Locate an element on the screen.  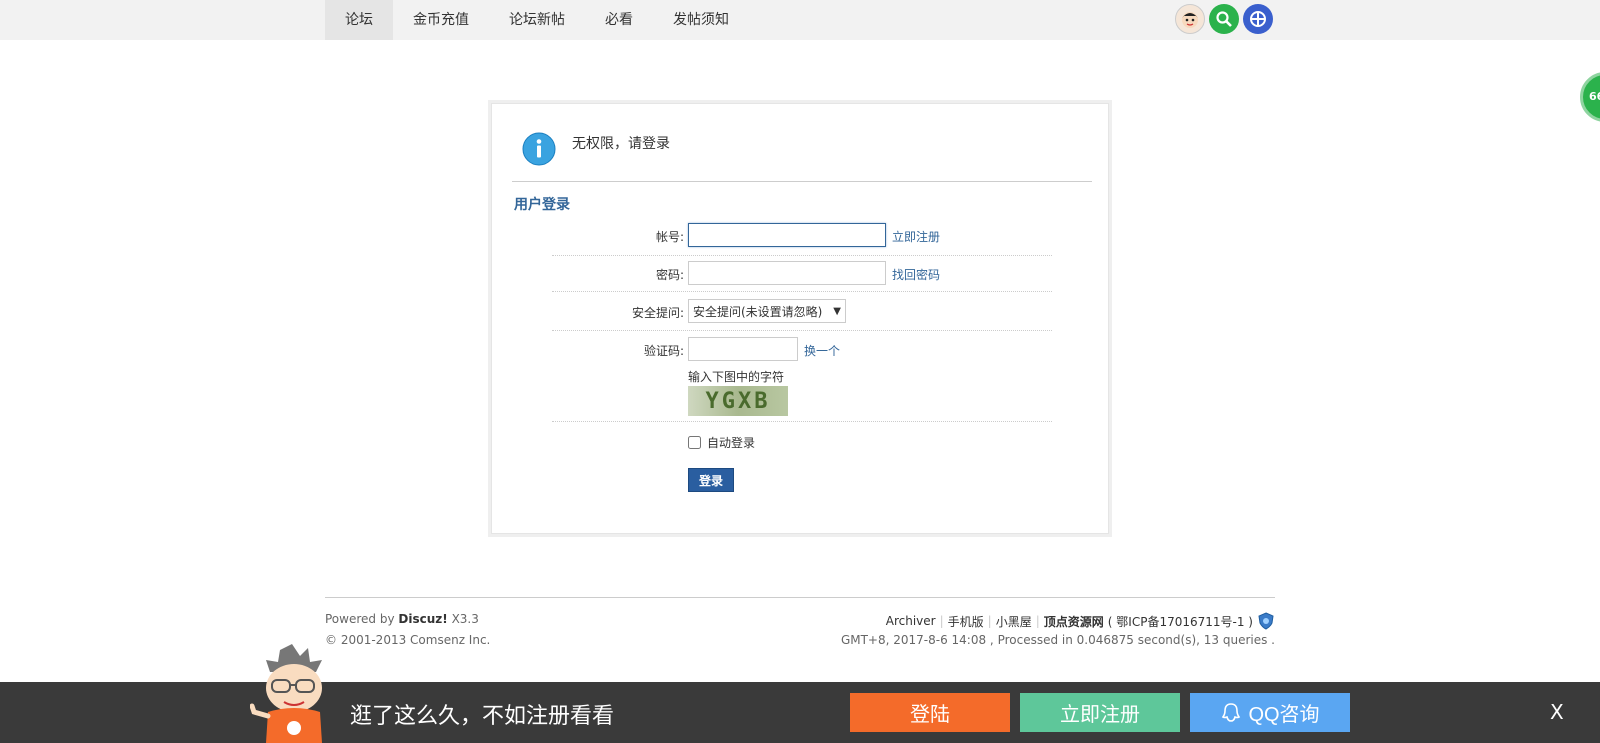
nav-item-forum: 论坛 is located at coordinates (359, 20).